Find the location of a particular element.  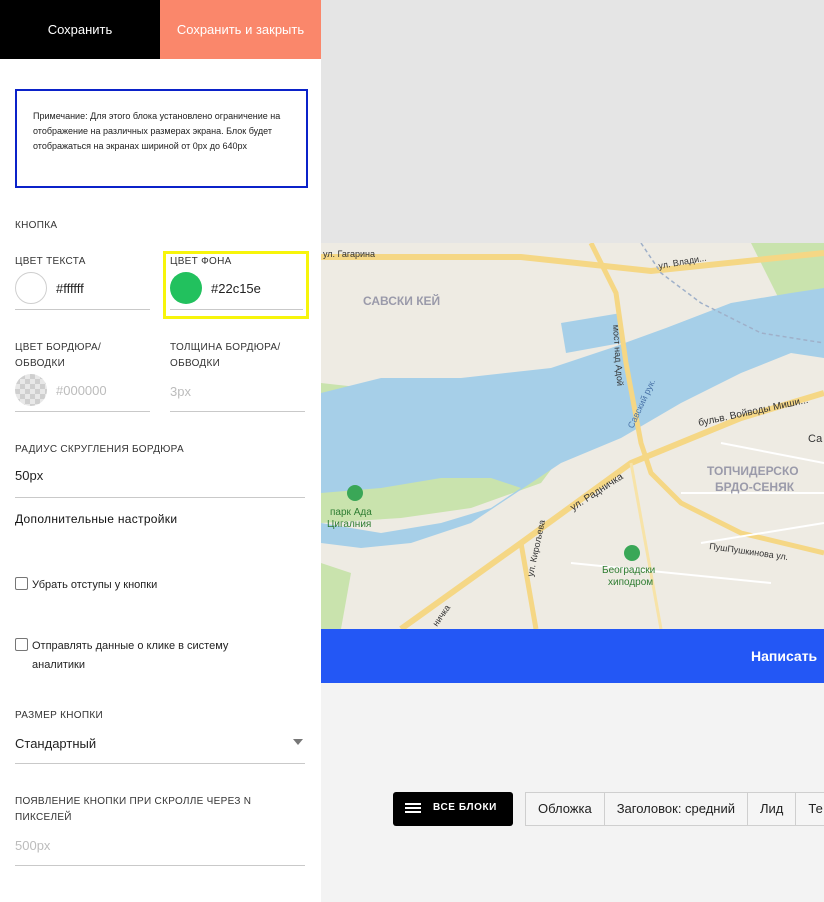

radius-label: РАДИУС СКРУГЛЕНИЯ БОРДЮРА is located at coordinates (99, 449).